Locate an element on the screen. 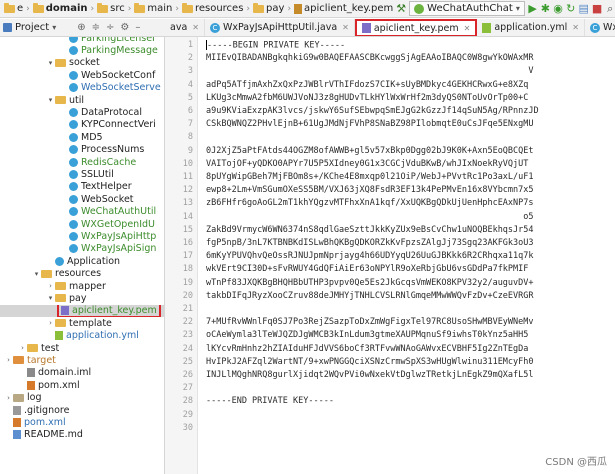 The height and width of the screenshot is (474, 615). breadcrumb-item: e is located at coordinates (13, 8).